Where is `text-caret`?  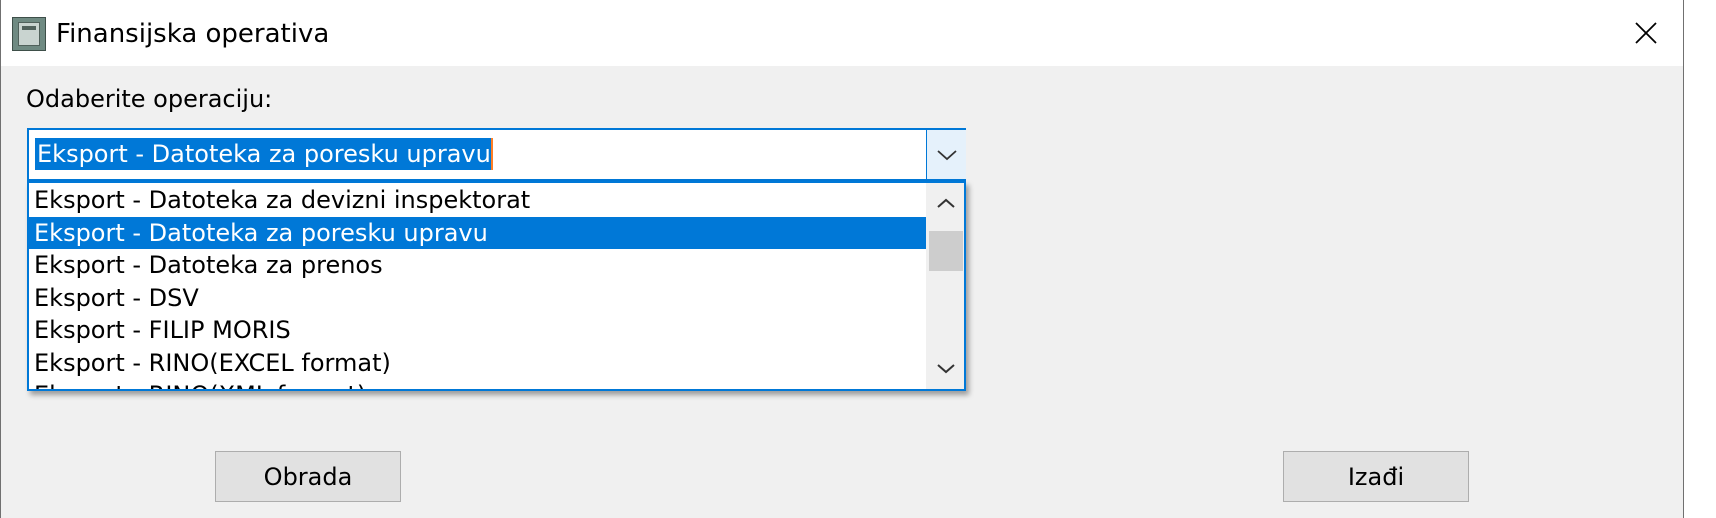
text-caret is located at coordinates (492, 154).